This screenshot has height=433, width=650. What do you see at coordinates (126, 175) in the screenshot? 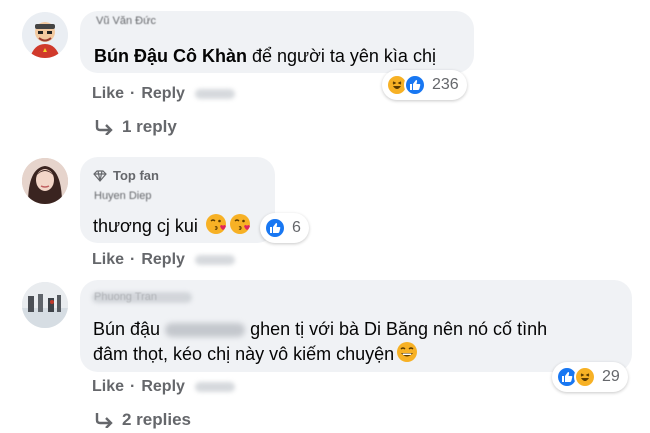
I see `top-fan-badge: Top fan` at bounding box center [126, 175].